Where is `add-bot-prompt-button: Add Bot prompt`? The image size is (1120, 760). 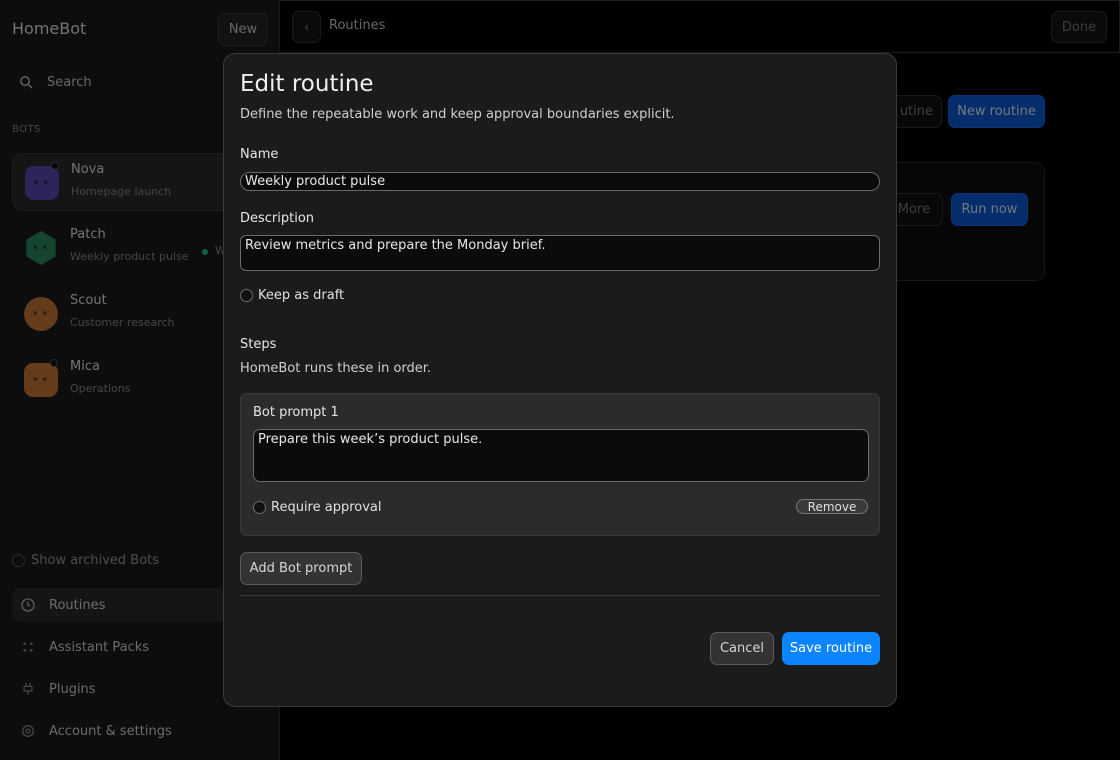
add-bot-prompt-button: Add Bot prompt is located at coordinates (301, 568).